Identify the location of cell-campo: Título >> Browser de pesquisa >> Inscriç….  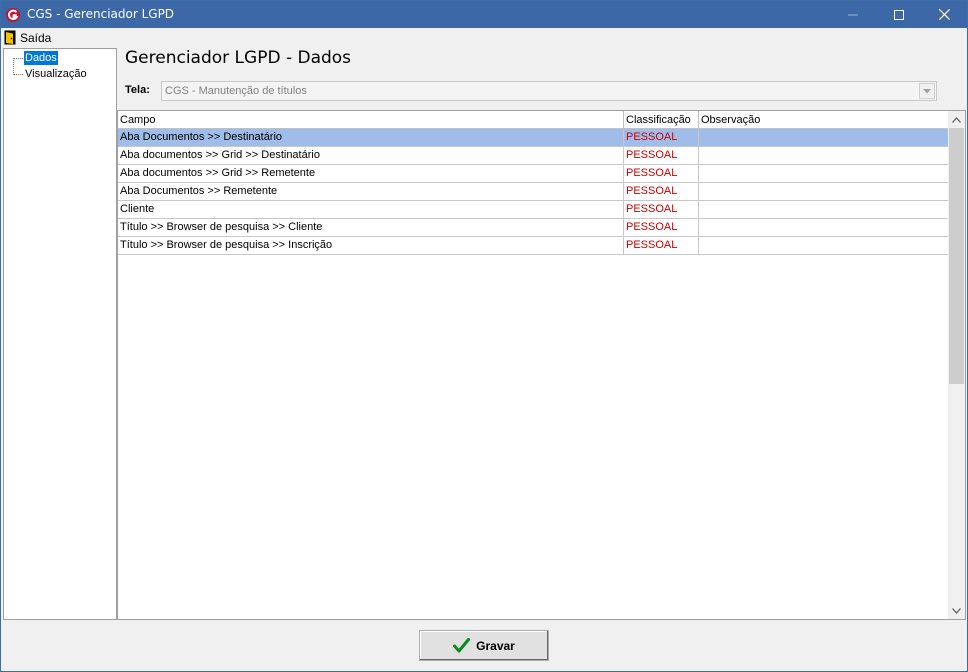
(371, 245).